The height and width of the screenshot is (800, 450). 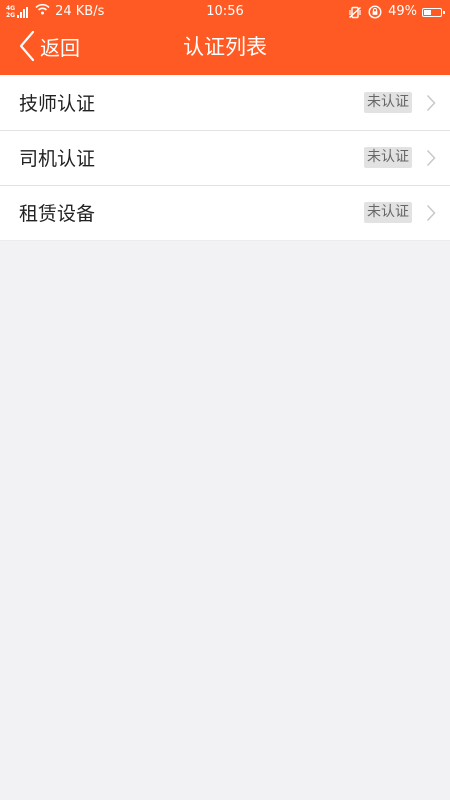 What do you see at coordinates (355, 12) in the screenshot?
I see `vibrate-off-icon` at bounding box center [355, 12].